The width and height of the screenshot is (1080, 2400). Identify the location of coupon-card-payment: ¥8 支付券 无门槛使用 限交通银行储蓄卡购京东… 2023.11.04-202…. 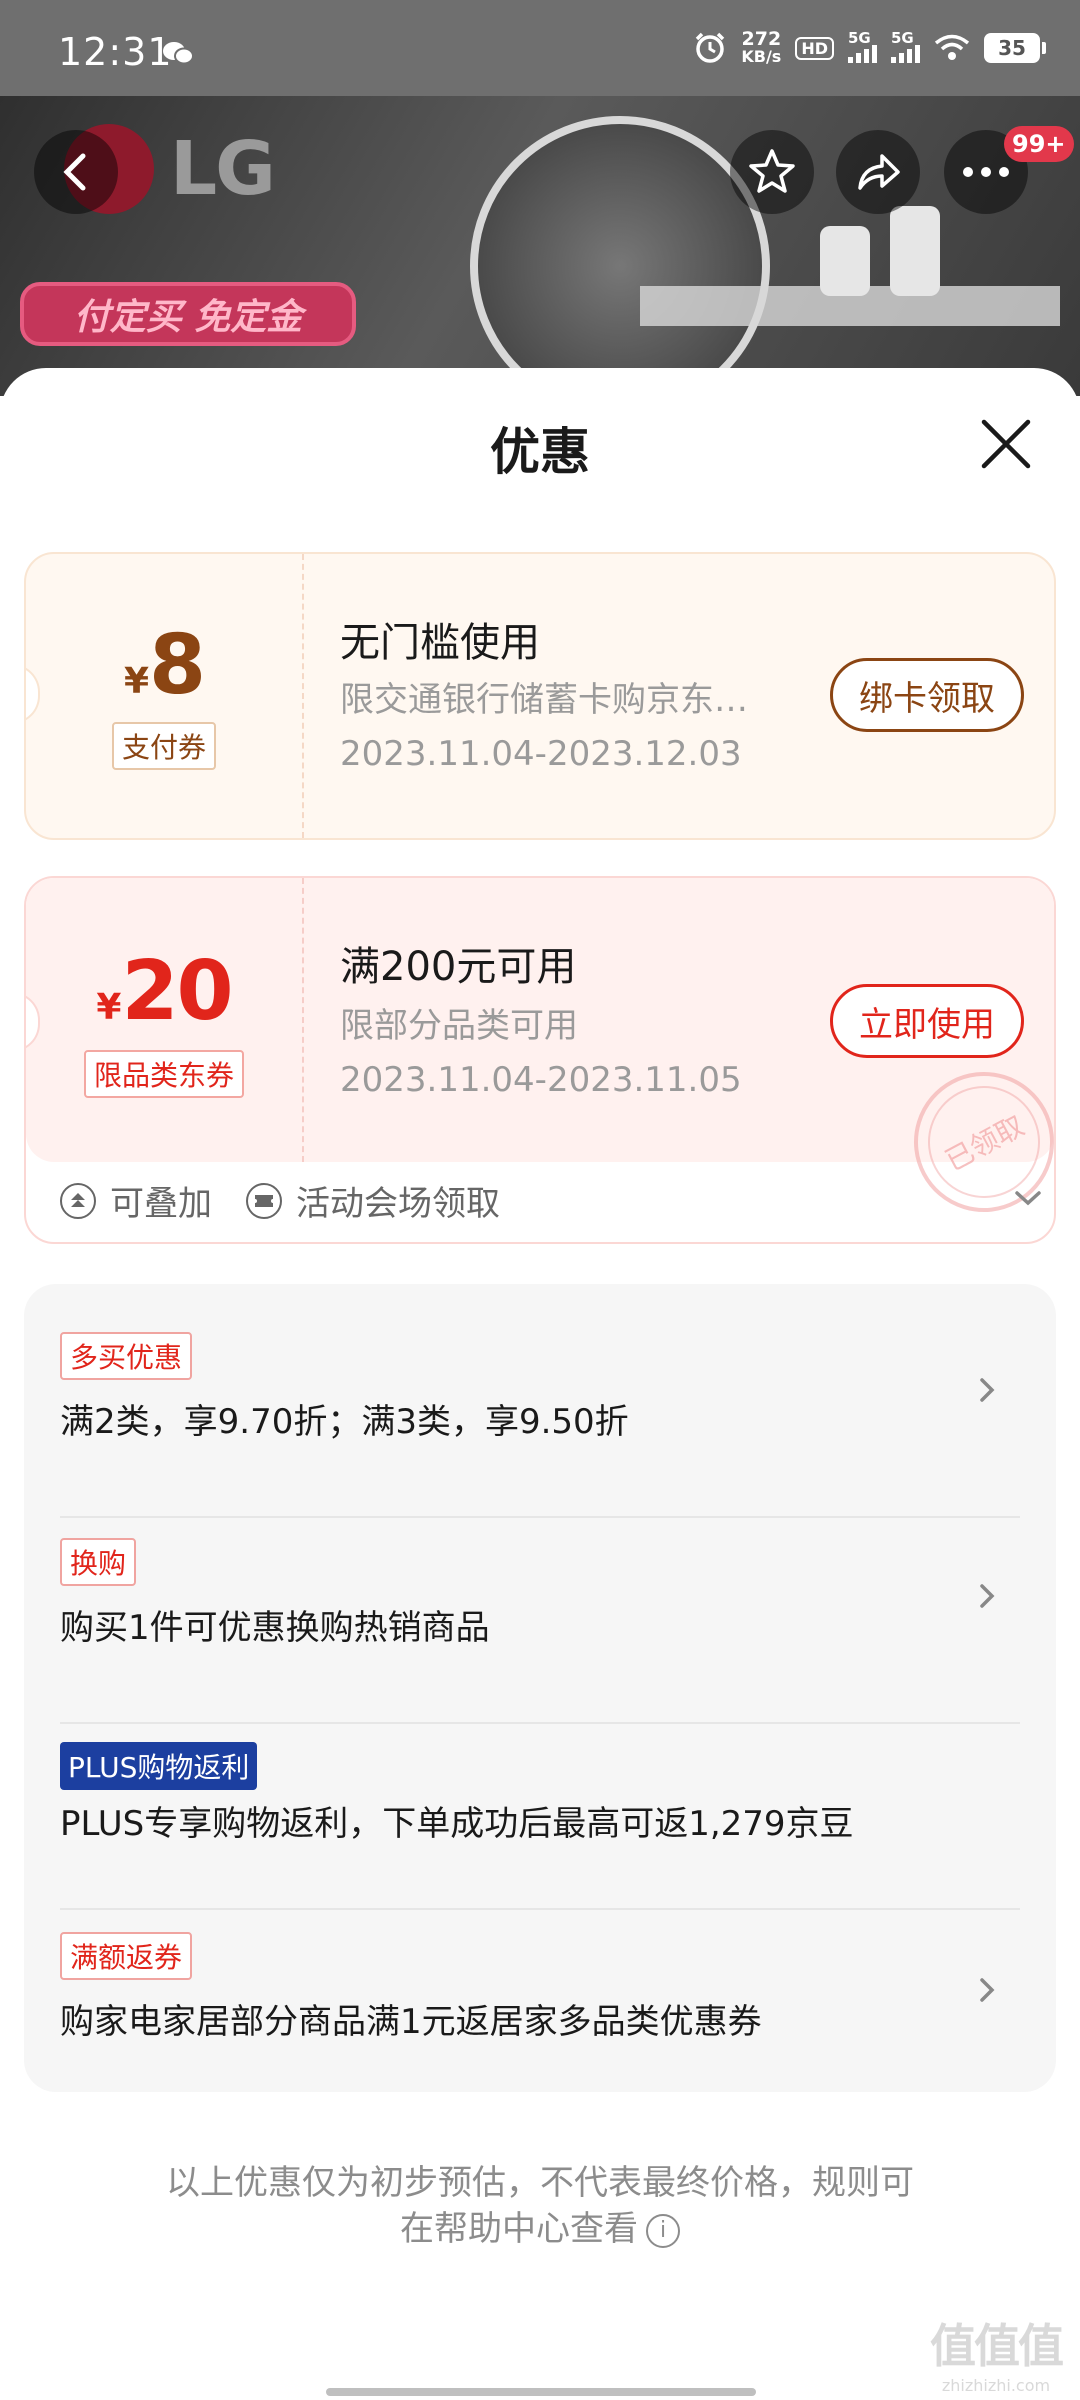
(540, 696).